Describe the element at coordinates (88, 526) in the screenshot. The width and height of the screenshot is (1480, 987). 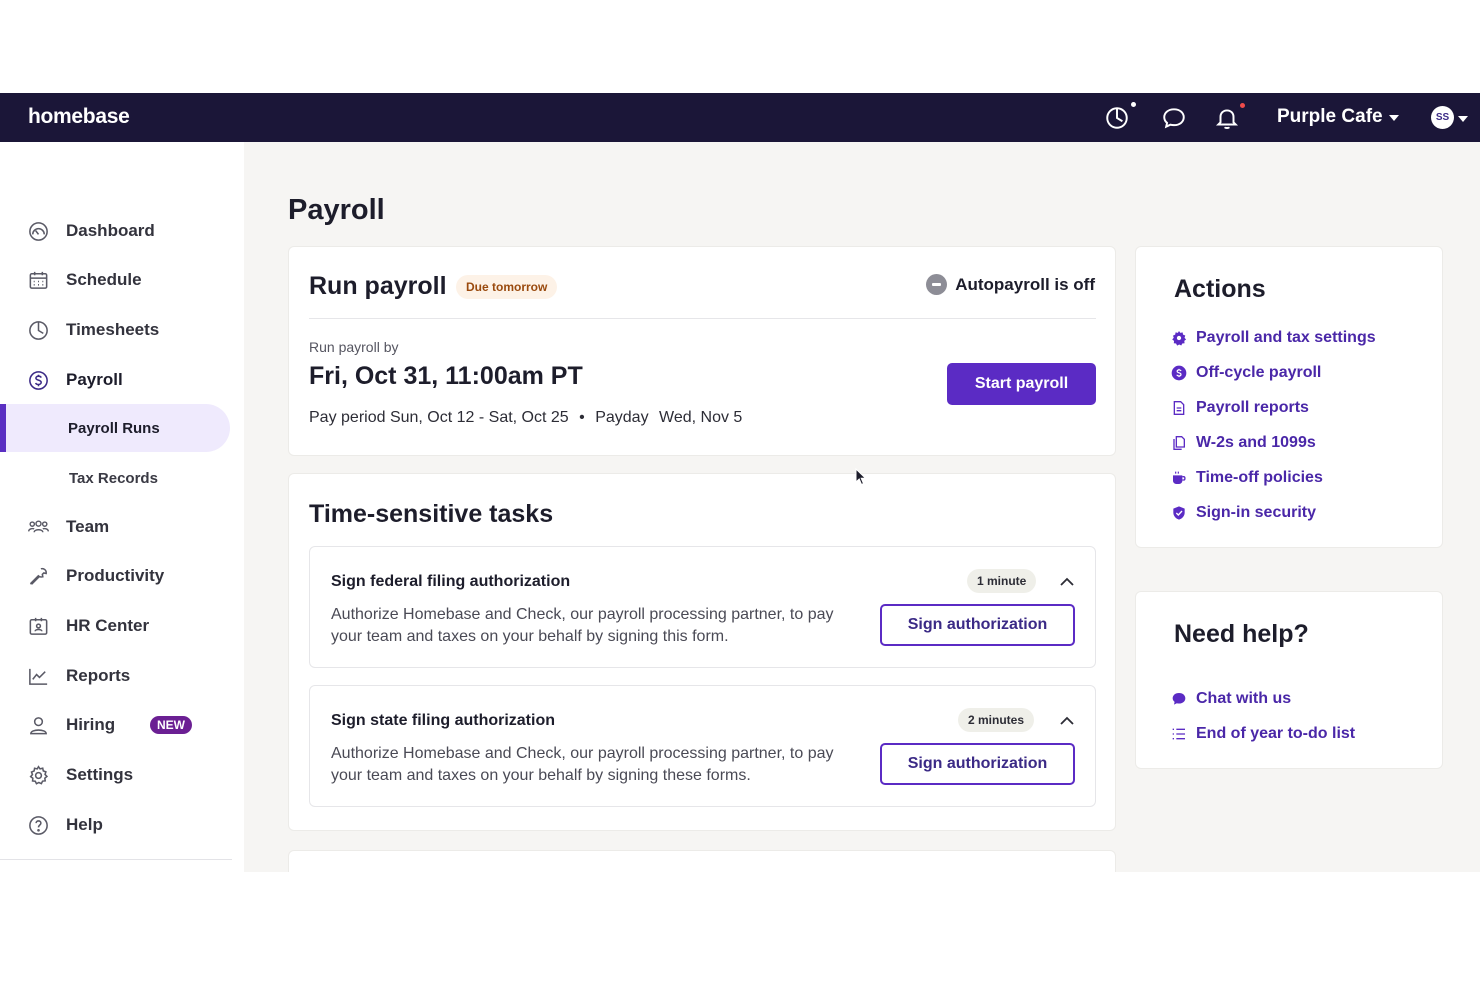
I see `sidebar-item-label: Team` at that location.